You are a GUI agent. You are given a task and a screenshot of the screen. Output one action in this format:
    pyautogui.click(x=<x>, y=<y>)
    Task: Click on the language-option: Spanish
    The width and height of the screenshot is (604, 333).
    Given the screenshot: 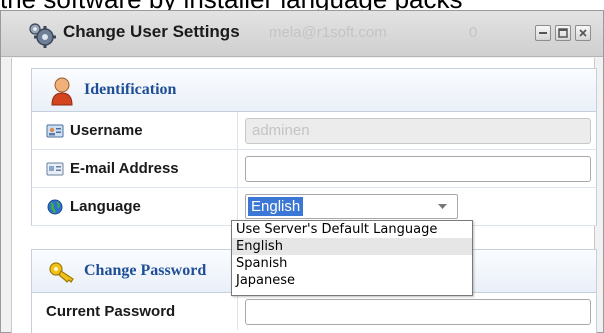 What is the action you would take?
    pyautogui.click(x=352, y=263)
    